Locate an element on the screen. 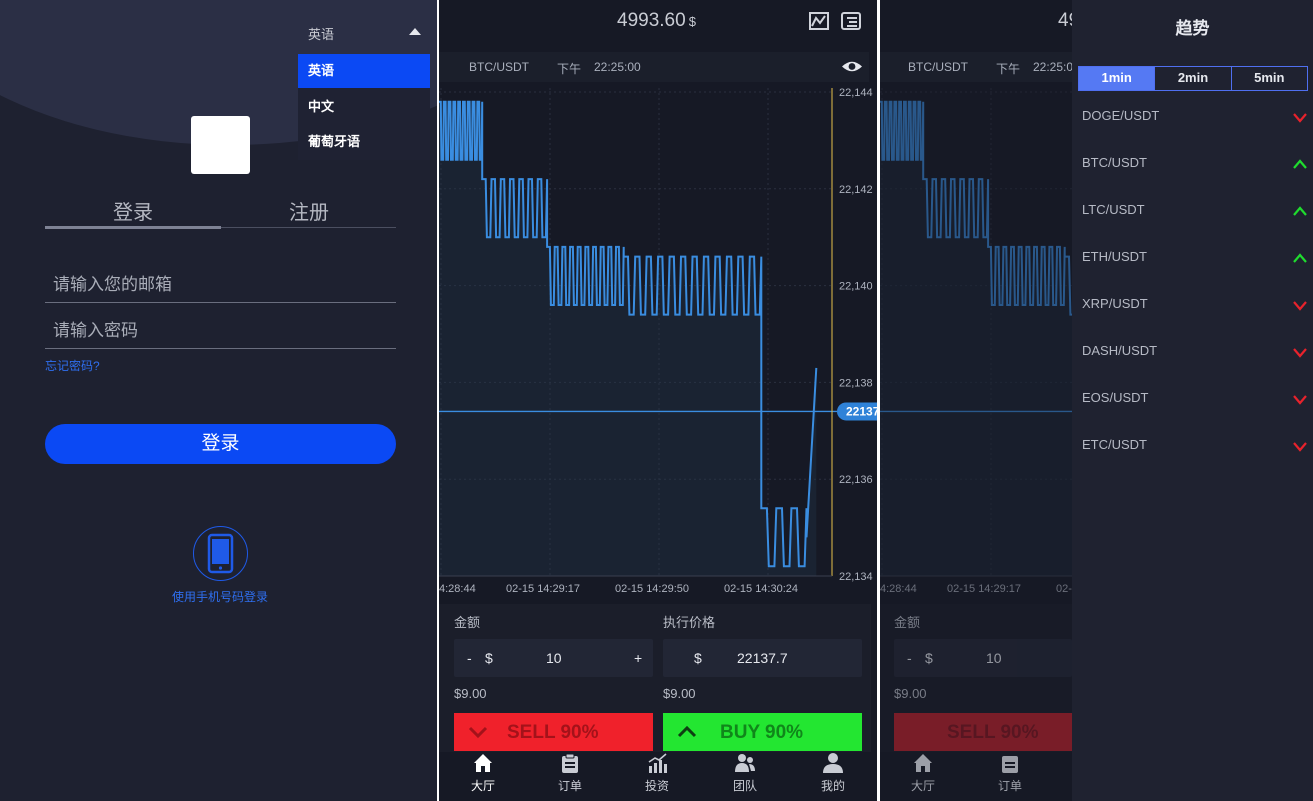  nav-item-orders-dim: 订单 is located at coordinates (1010, 773).